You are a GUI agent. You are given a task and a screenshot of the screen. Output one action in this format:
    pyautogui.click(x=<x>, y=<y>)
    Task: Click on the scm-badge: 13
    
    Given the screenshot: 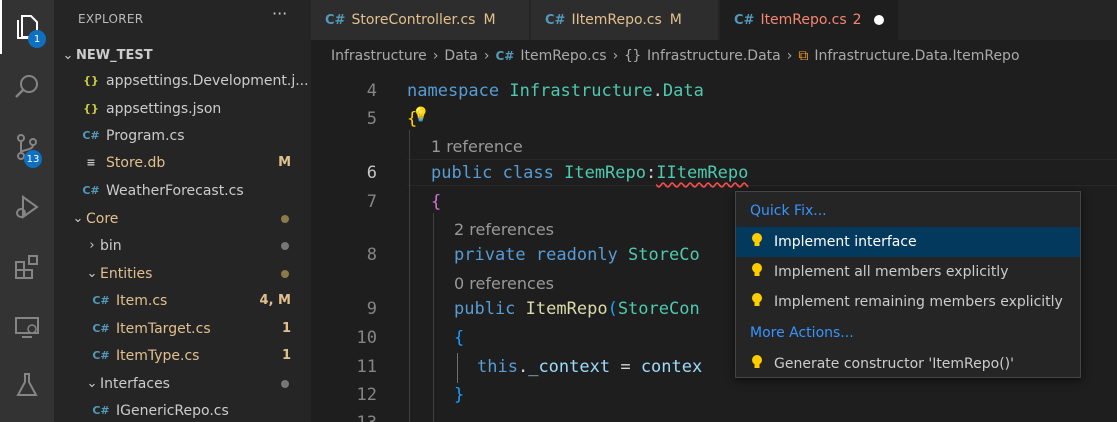 What is the action you would take?
    pyautogui.click(x=33, y=159)
    